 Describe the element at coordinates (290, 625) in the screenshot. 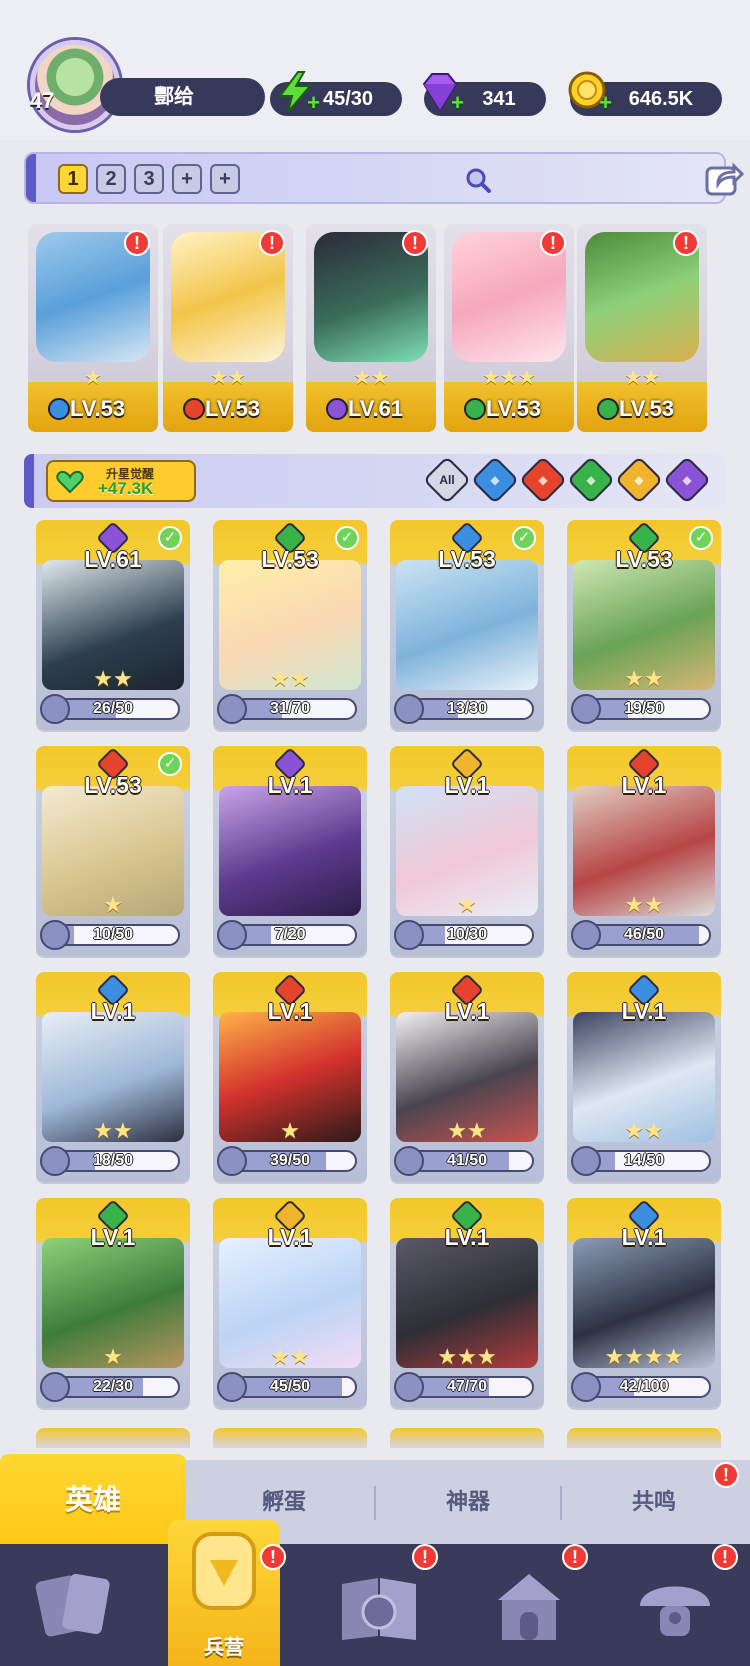

I see `hero-card: ✓ LV.53 ★★ 31/70` at that location.